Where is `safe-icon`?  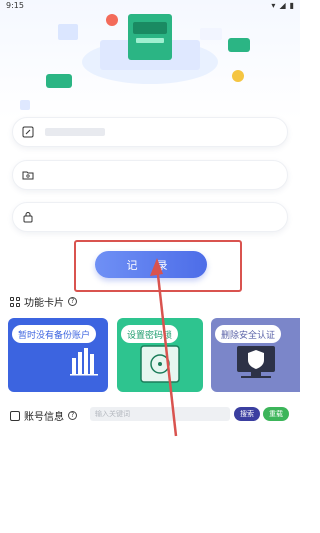 safe-icon is located at coordinates (160, 364).